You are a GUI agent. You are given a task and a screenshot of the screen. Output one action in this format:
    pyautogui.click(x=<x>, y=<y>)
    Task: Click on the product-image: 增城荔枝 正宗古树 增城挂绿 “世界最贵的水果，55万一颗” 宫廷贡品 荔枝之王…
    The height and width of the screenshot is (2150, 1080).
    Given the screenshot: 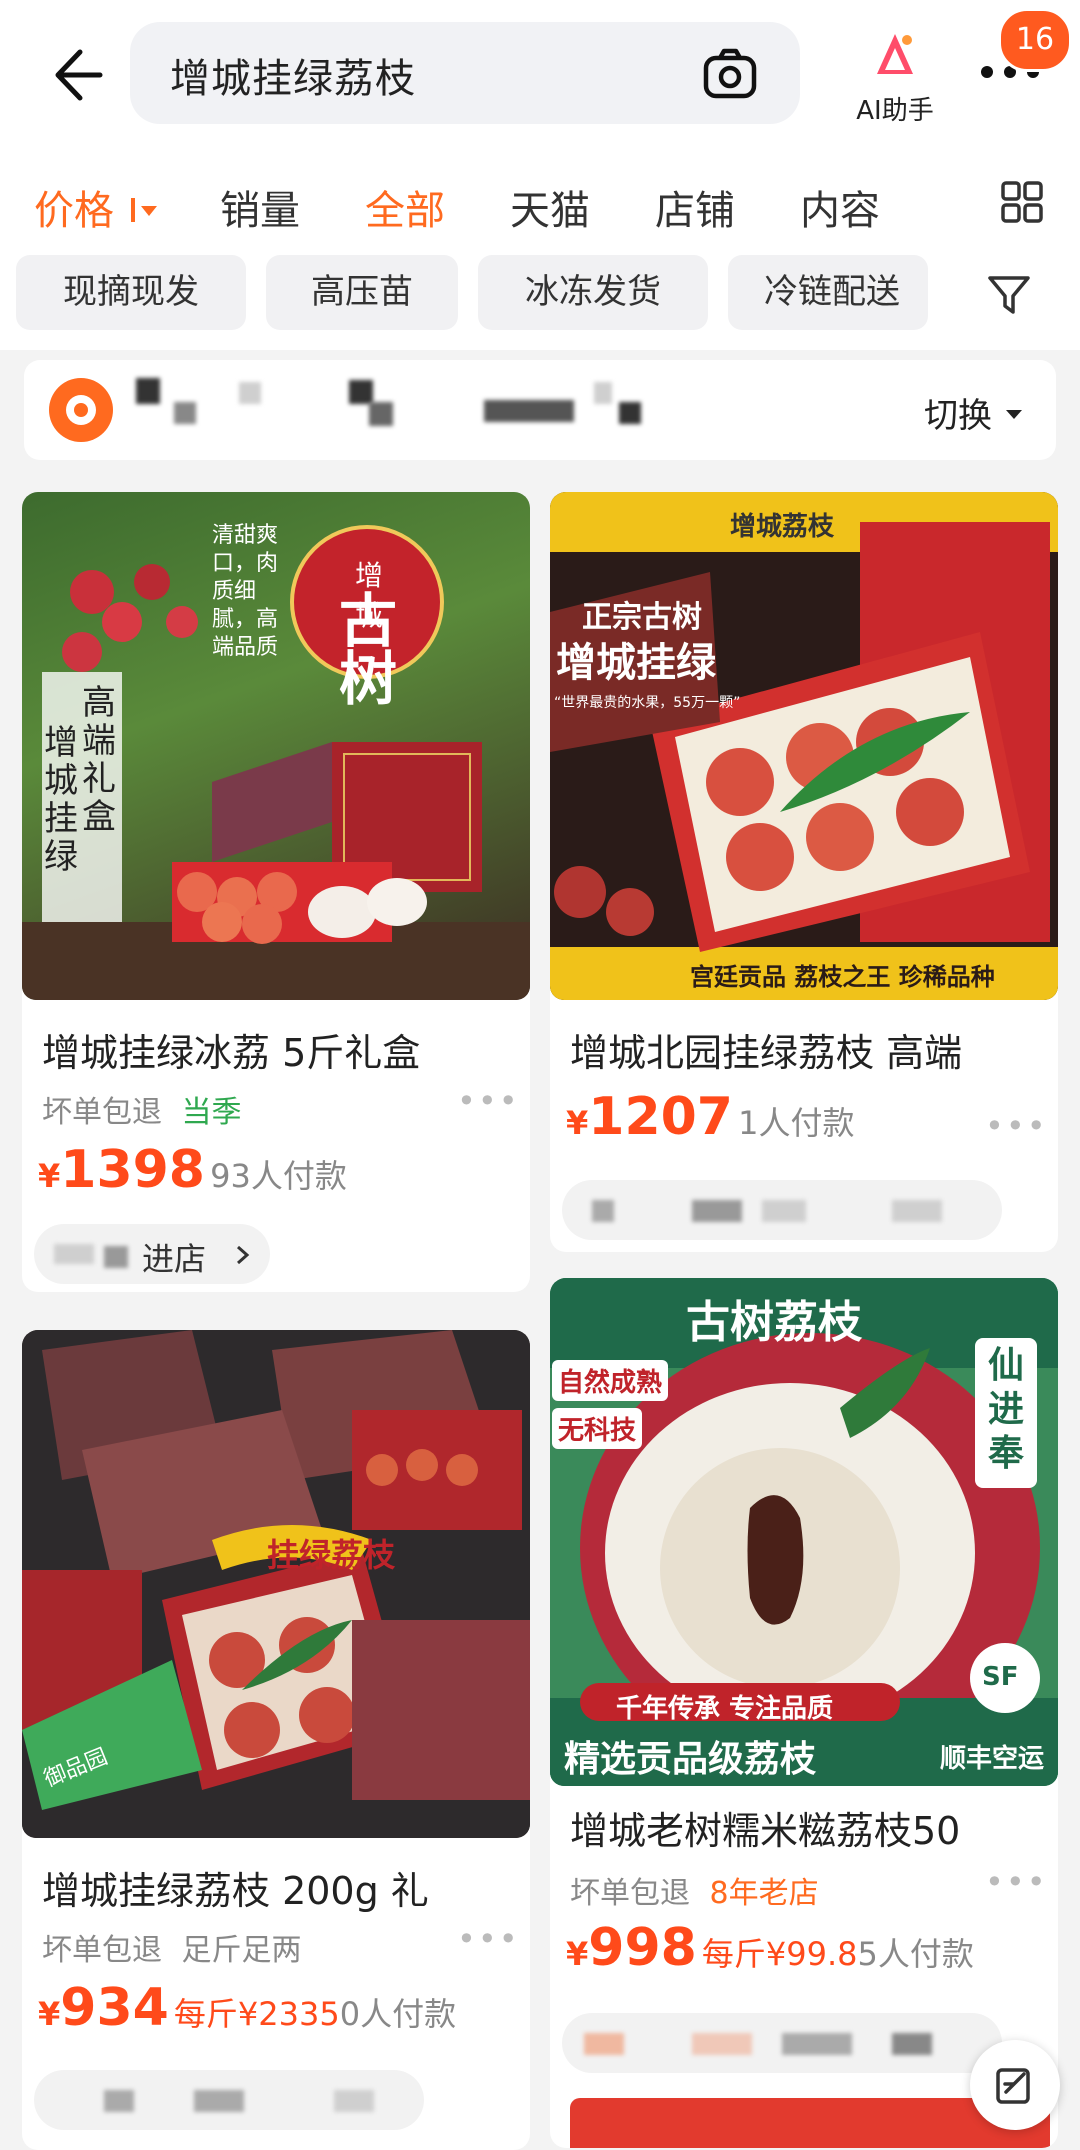 What is the action you would take?
    pyautogui.click(x=804, y=746)
    